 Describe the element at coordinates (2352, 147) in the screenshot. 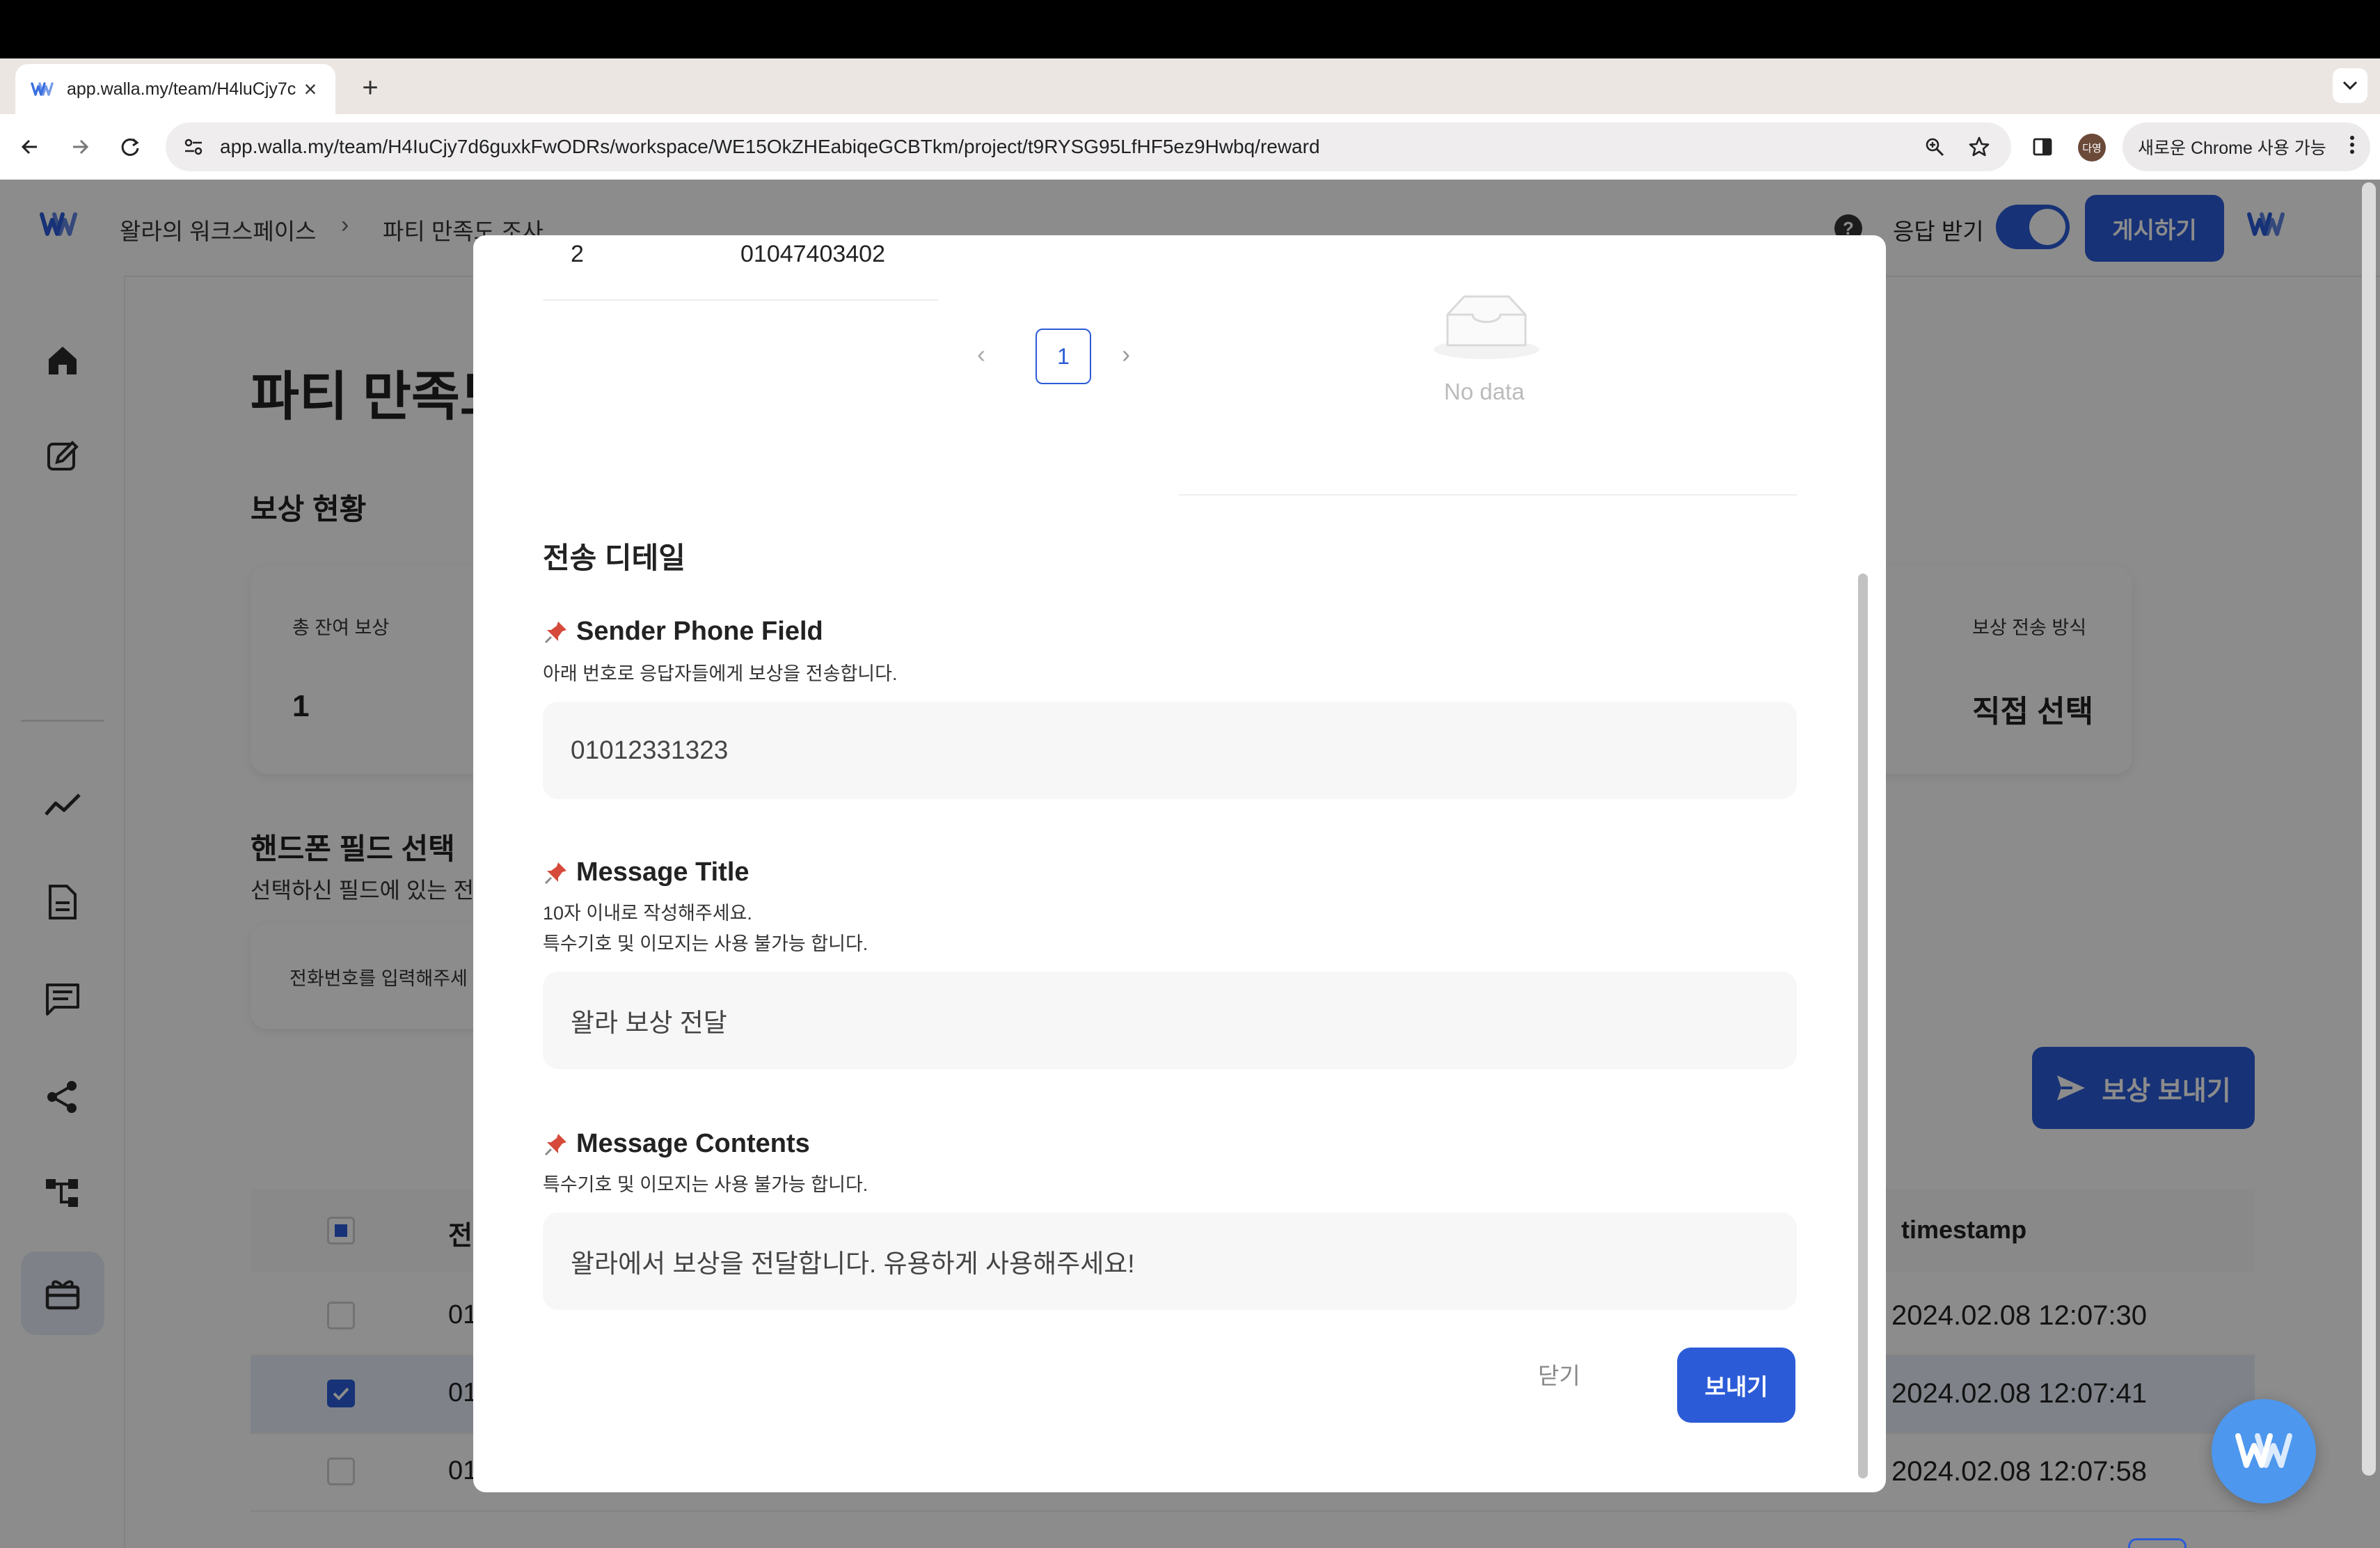

I see `kebab-icon` at that location.